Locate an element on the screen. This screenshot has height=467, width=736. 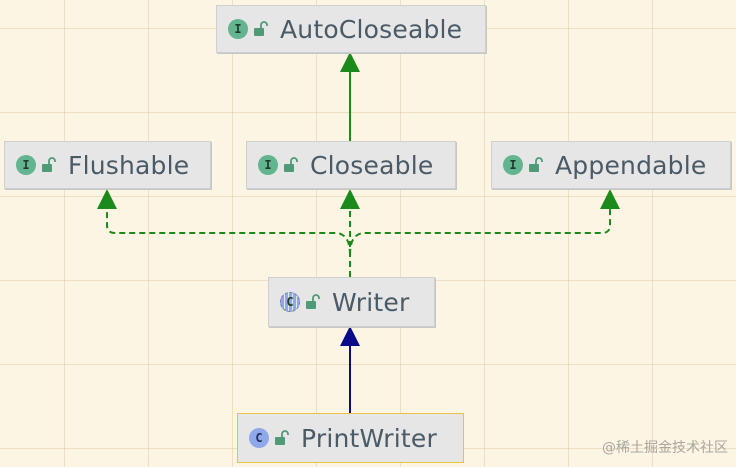
node-flushable: I Flushable is located at coordinates (107, 165).